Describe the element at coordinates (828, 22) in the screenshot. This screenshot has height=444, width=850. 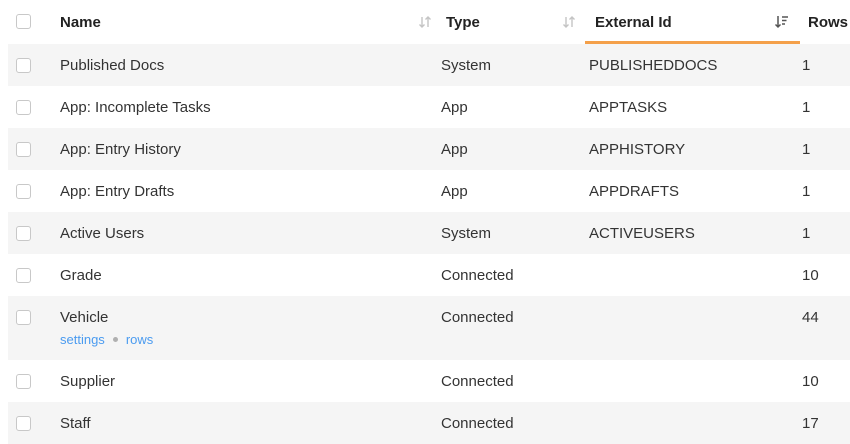
I see `column-header-rows-label: Rows` at that location.